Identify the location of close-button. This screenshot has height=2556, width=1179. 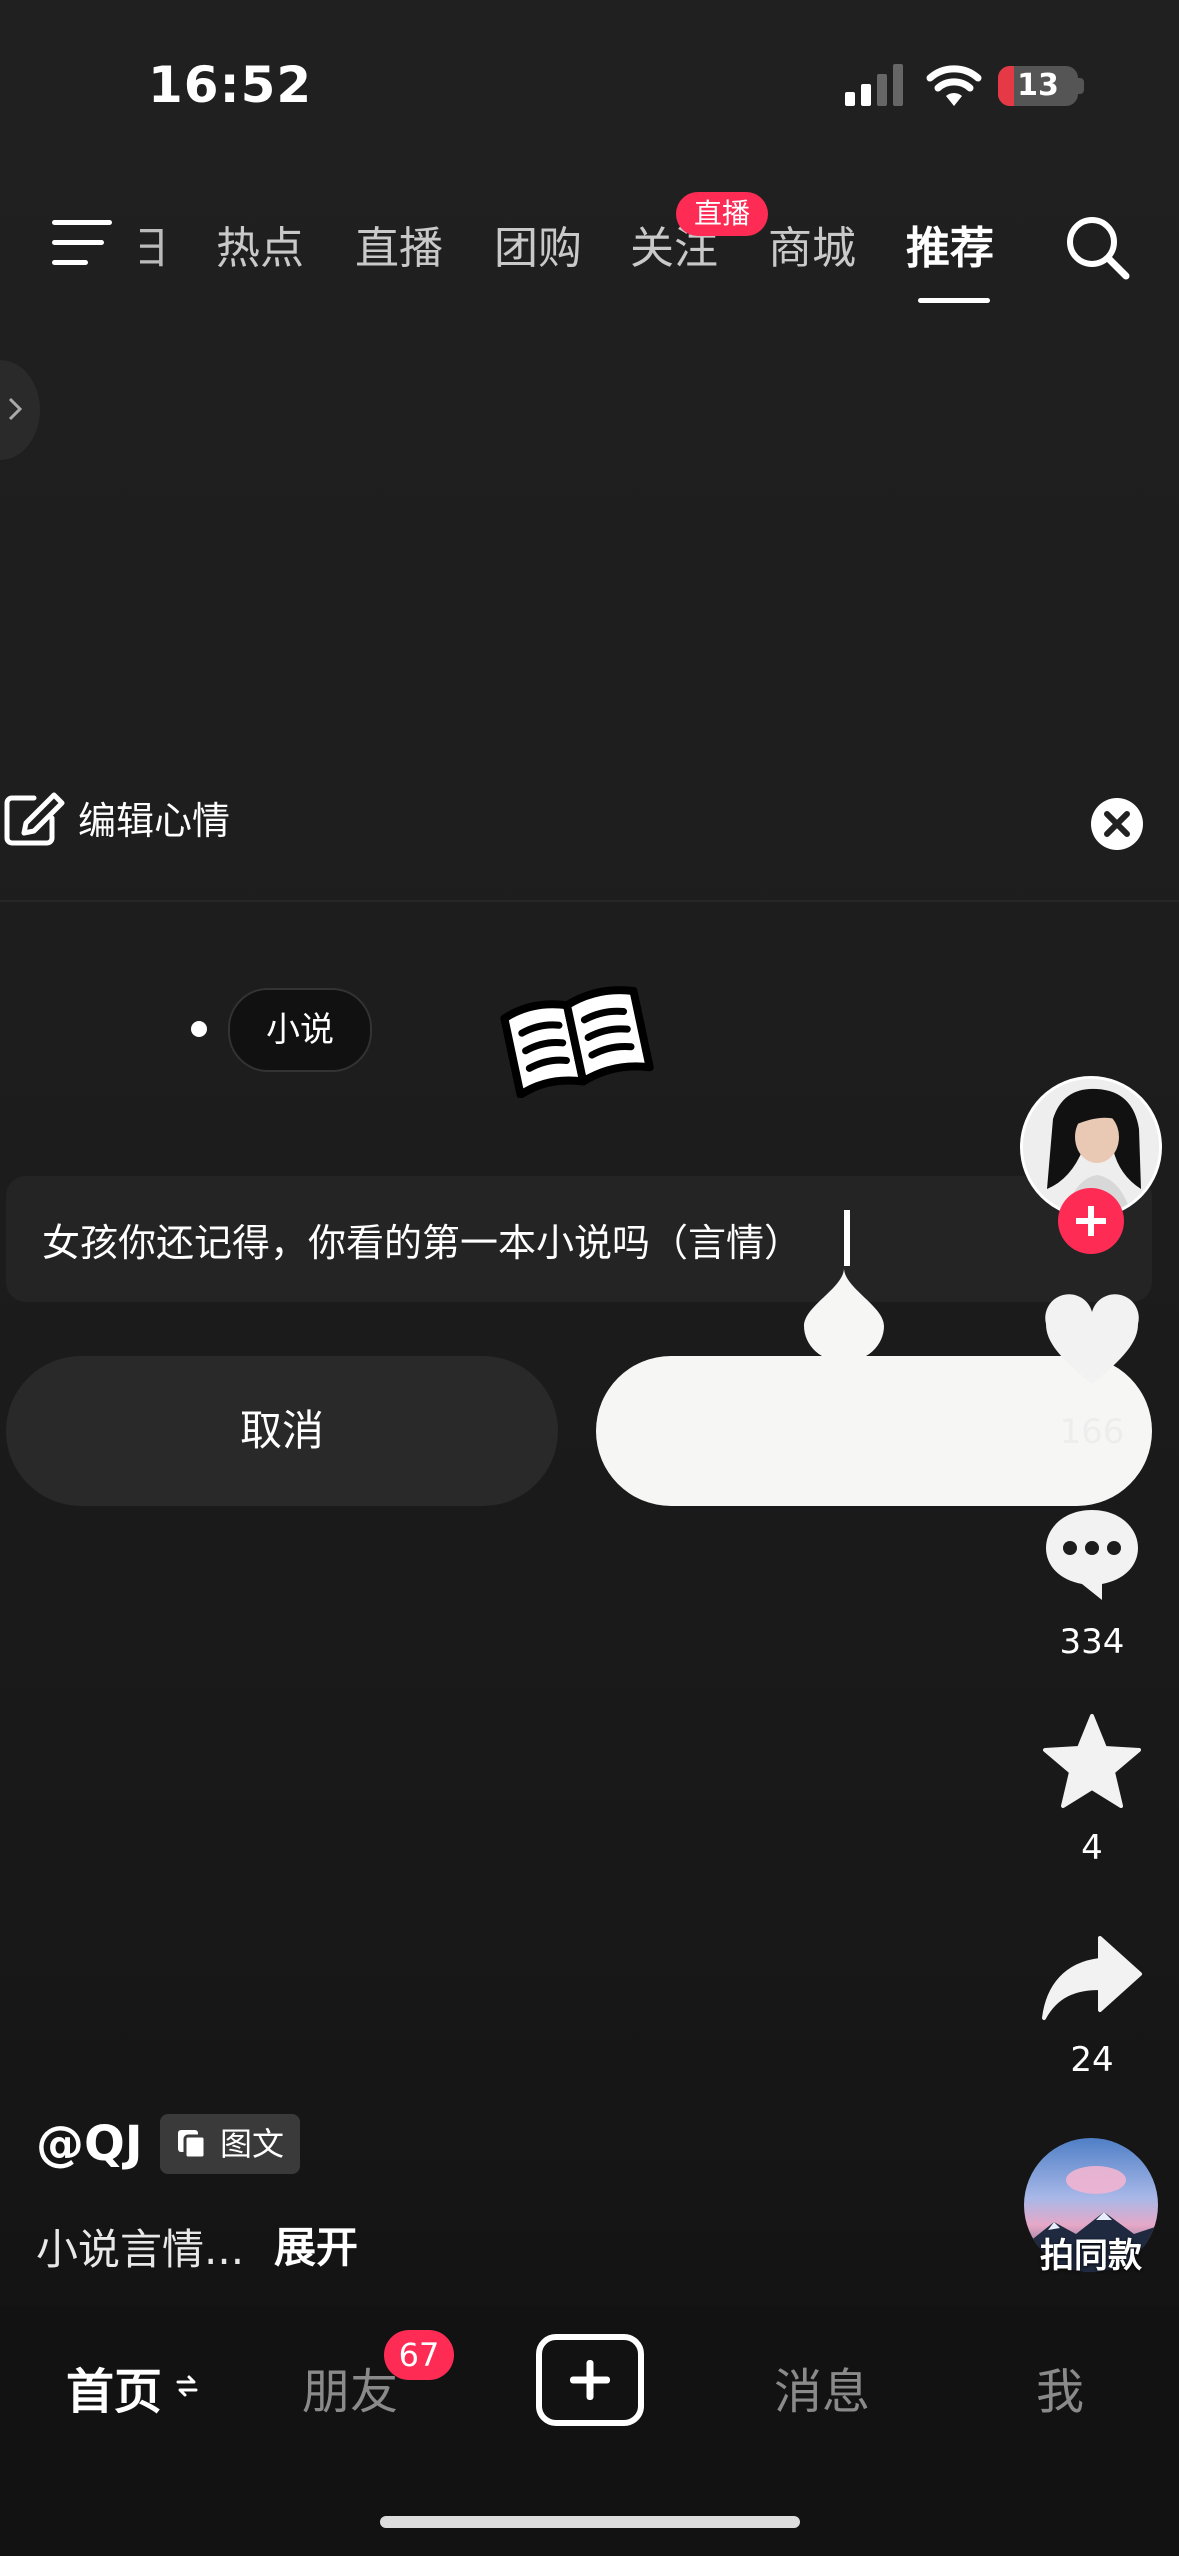
(1117, 824).